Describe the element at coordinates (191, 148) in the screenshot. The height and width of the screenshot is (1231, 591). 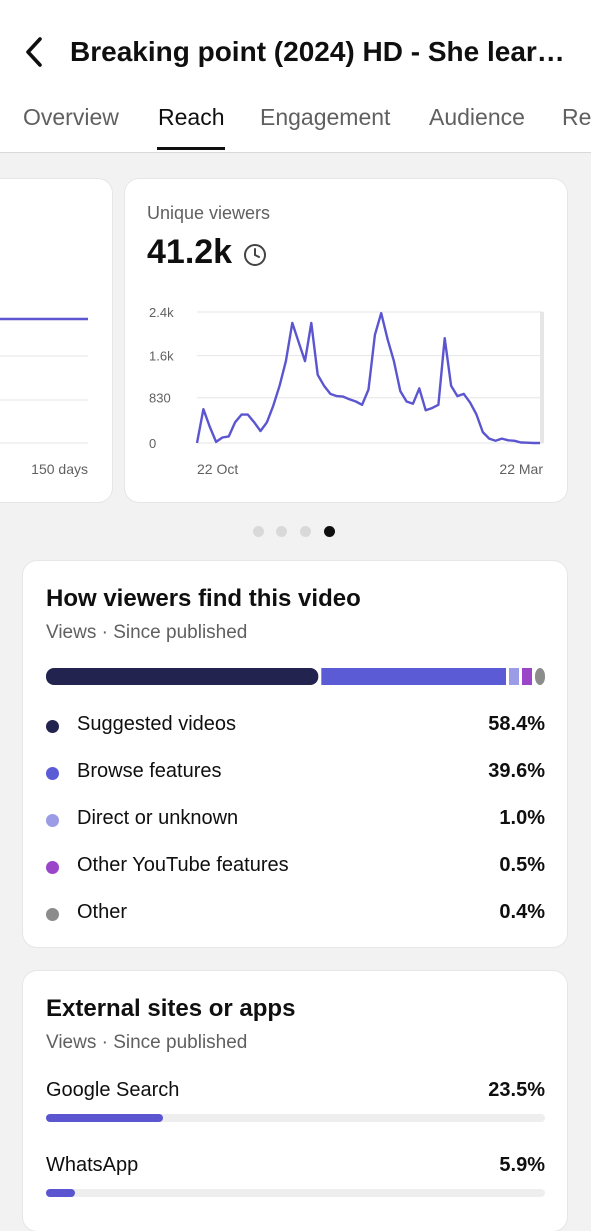
I see `active-tab-indicator` at that location.